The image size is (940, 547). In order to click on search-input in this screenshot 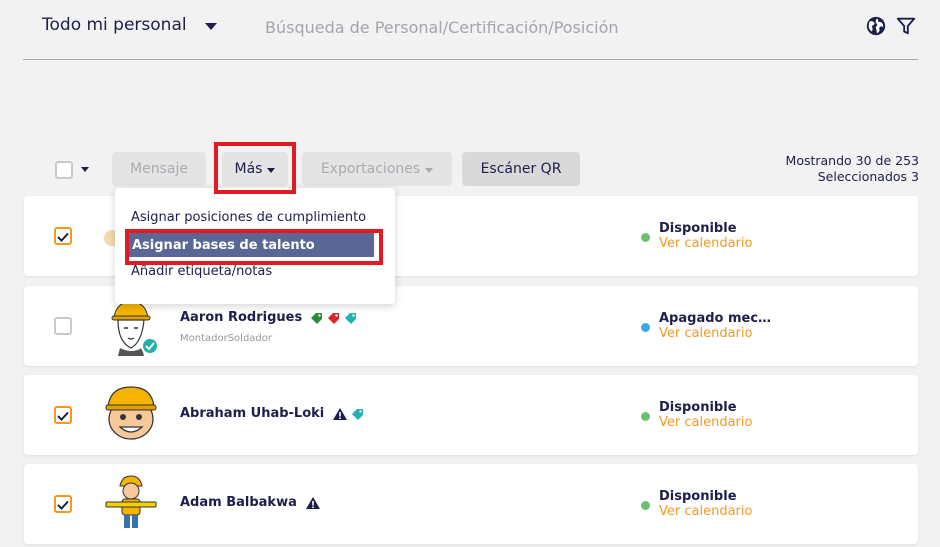, I will do `click(545, 27)`.